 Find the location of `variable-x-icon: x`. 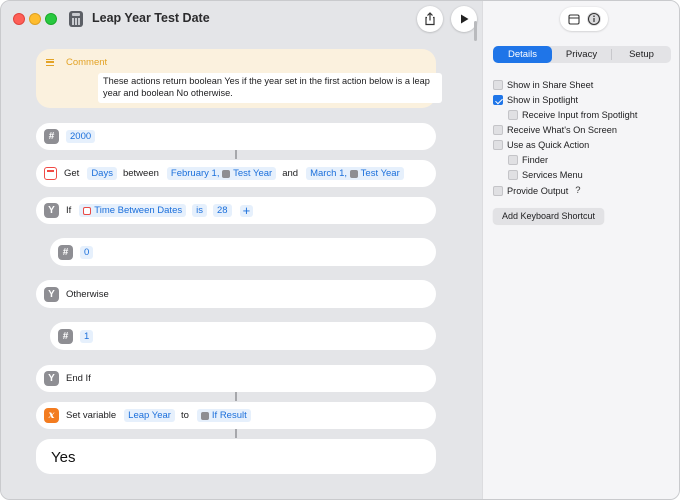

variable-x-icon: x is located at coordinates (51, 415).